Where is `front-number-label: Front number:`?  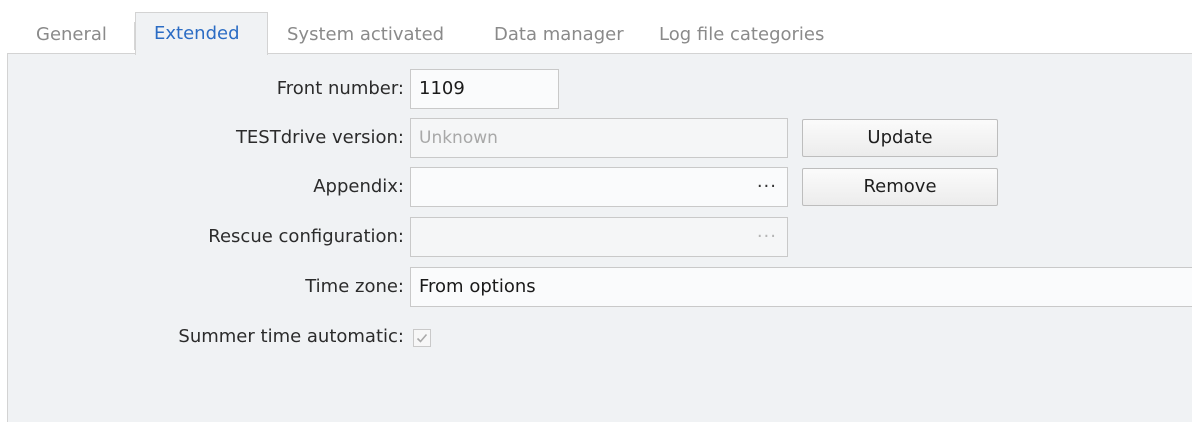 front-number-label: Front number: is located at coordinates (340, 88).